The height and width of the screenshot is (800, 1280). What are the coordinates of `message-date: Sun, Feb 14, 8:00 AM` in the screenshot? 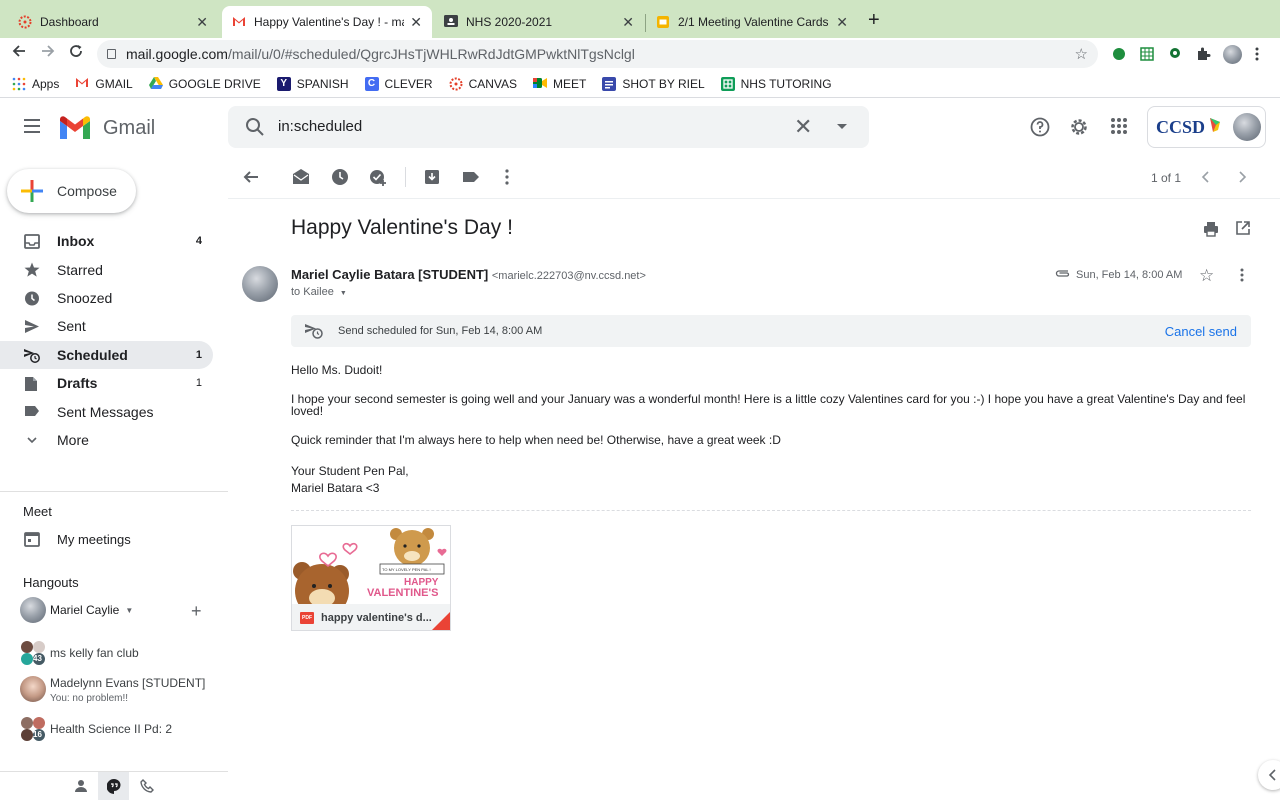 It's located at (1118, 274).